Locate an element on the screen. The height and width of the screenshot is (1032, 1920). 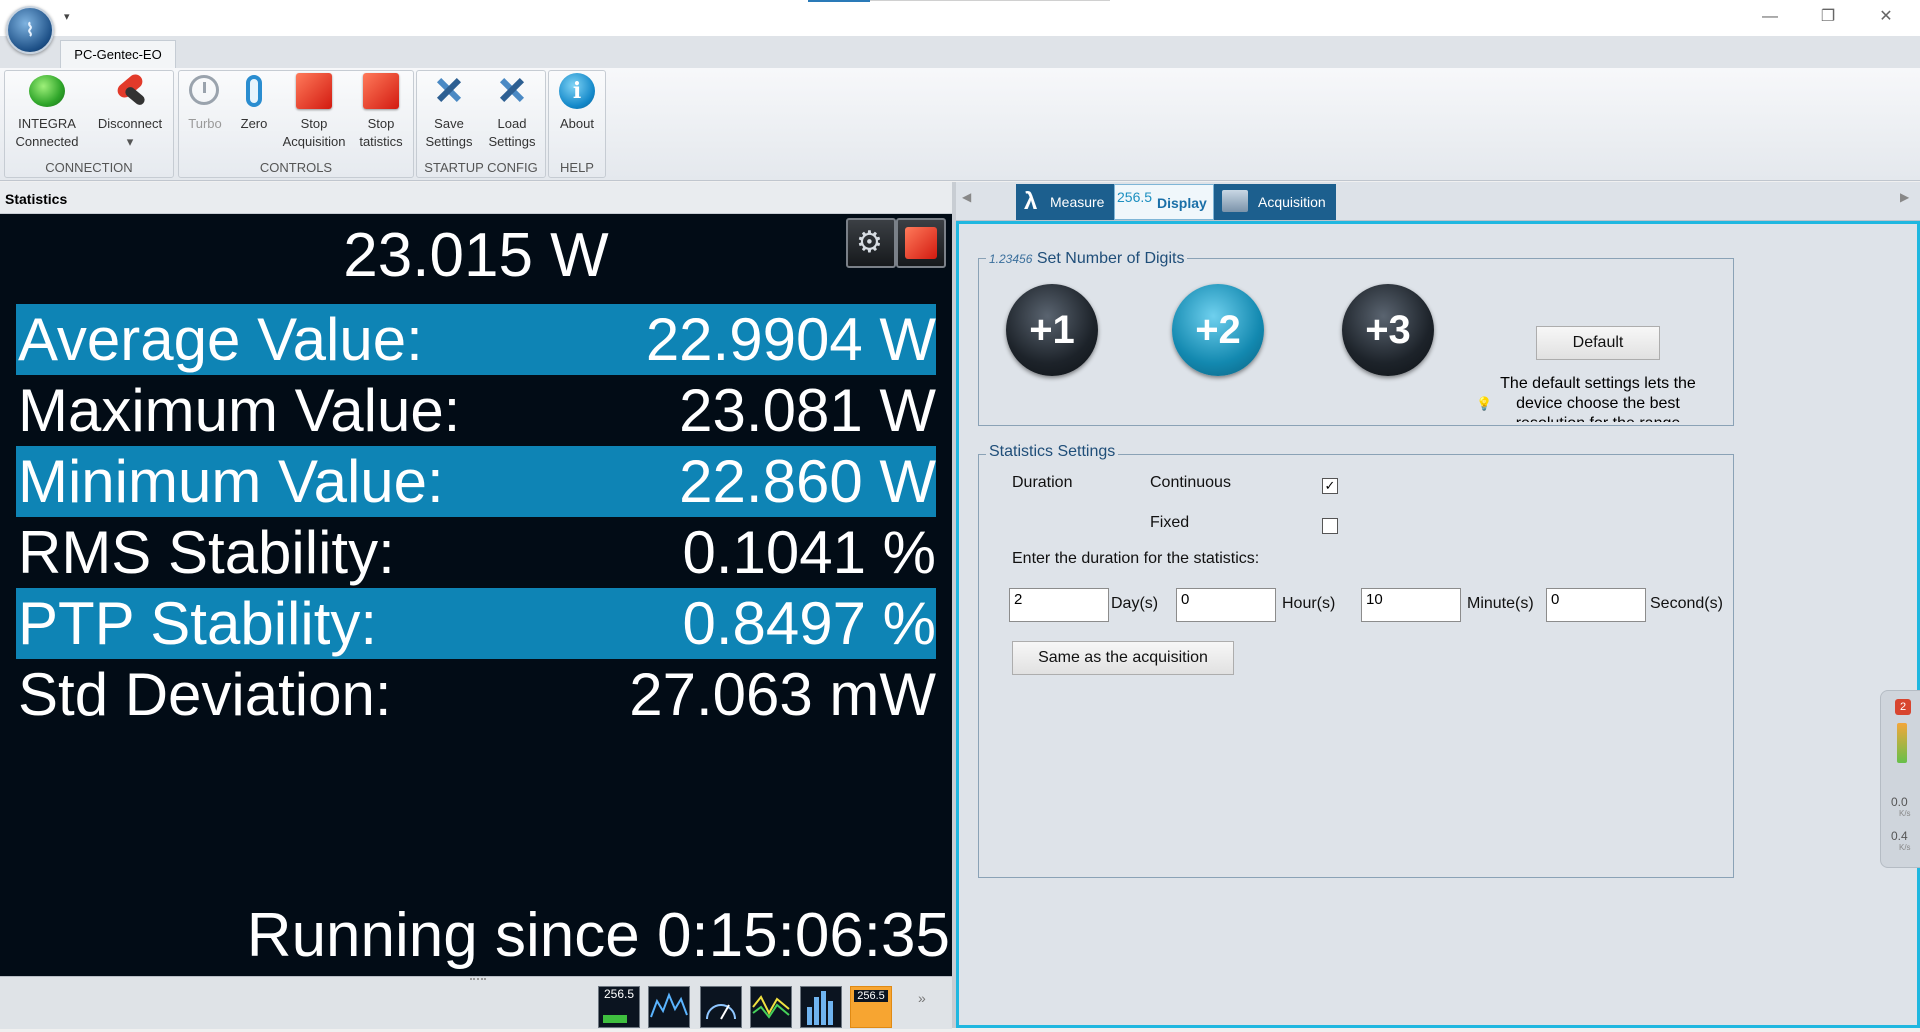
tab-display: 256.5 Display is located at coordinates (1164, 202).